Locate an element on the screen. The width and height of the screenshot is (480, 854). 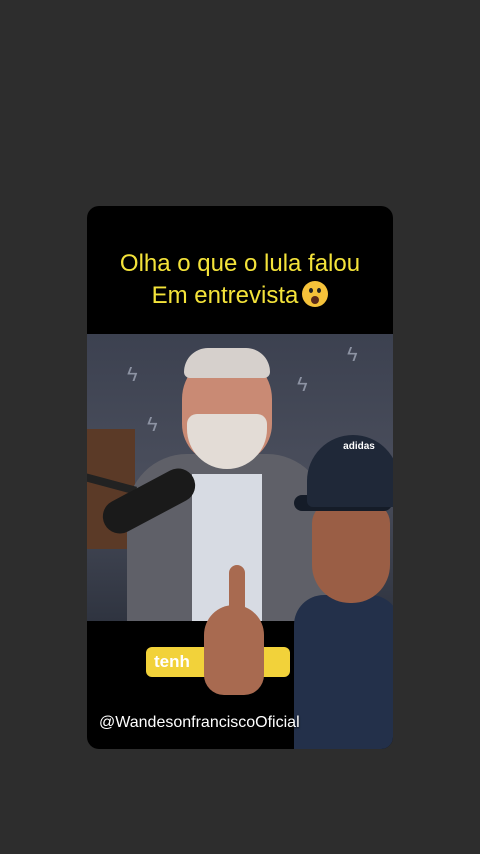
title-line-2: Em entrevista is located at coordinates (240, 296).